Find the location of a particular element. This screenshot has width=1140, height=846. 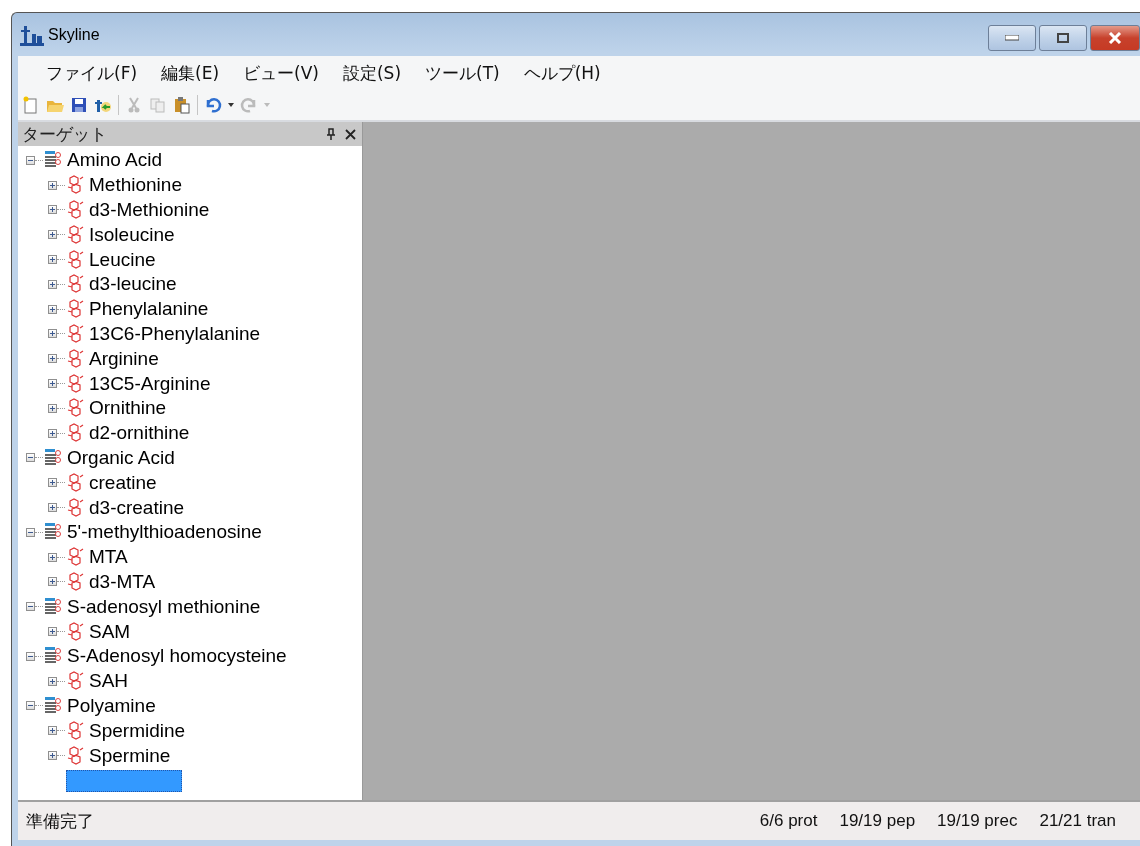

close-button is located at coordinates (1115, 38).